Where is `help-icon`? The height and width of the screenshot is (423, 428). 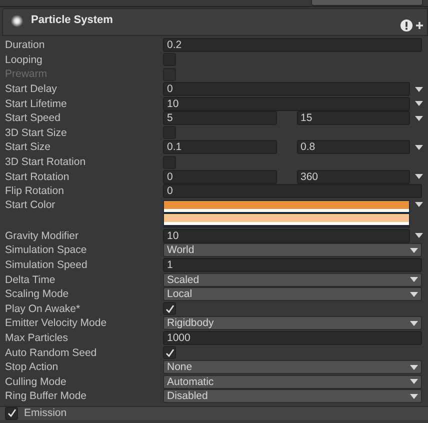 help-icon is located at coordinates (406, 25).